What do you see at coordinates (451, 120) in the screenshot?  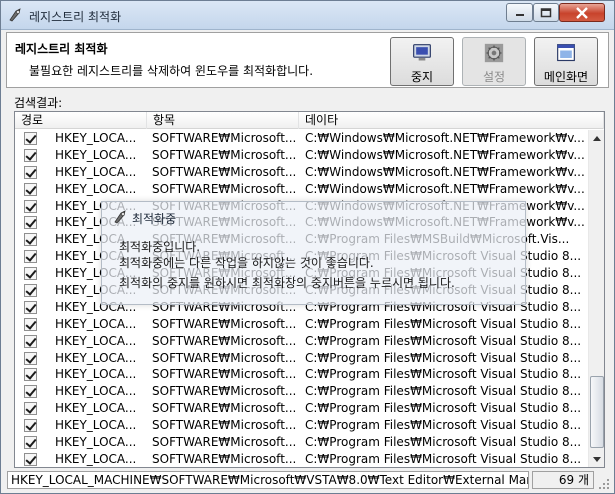 I see `column-header-data: 데이타` at bounding box center [451, 120].